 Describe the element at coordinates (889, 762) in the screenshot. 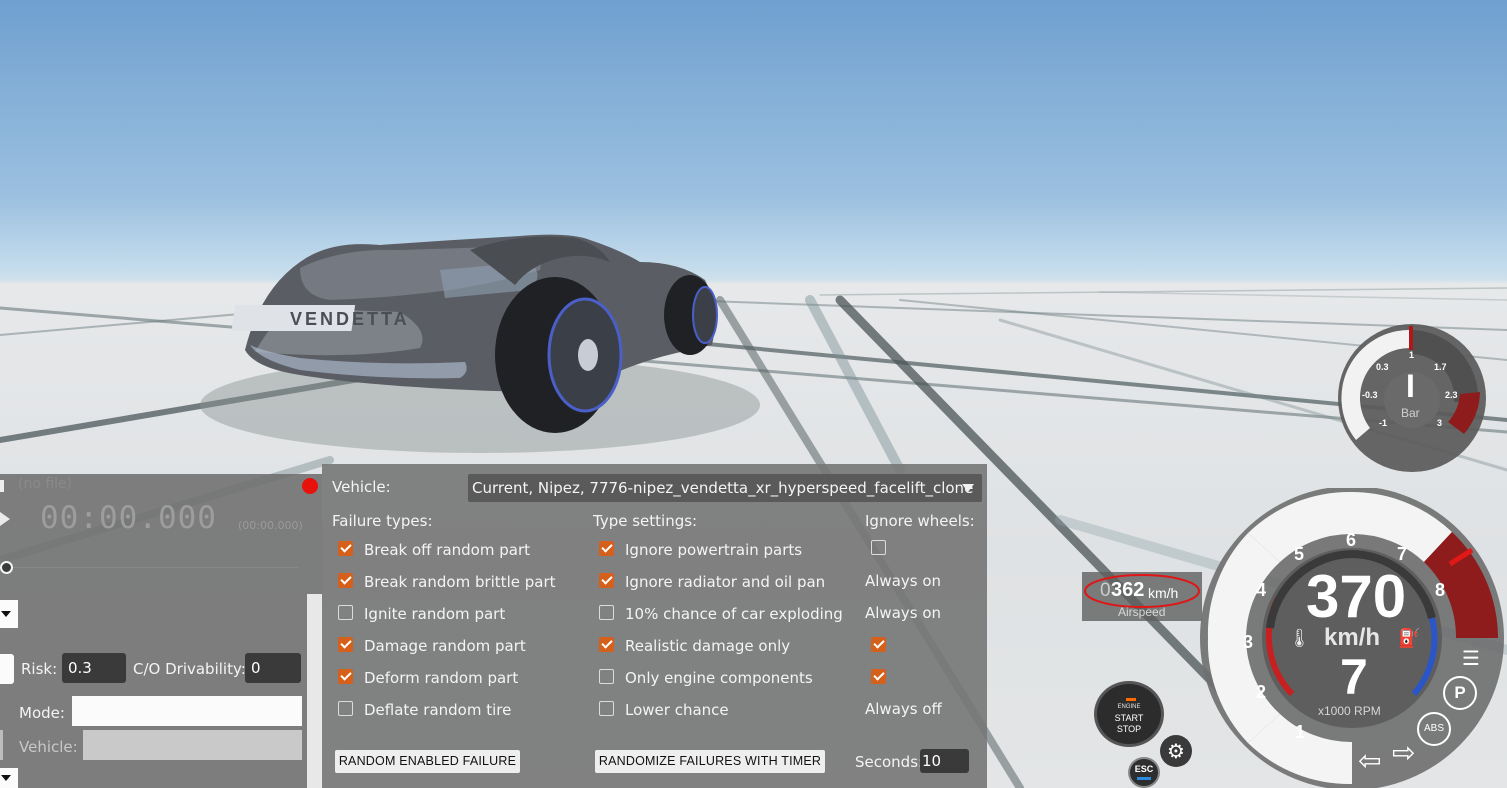

I see `seconds-label: Seconds:` at that location.